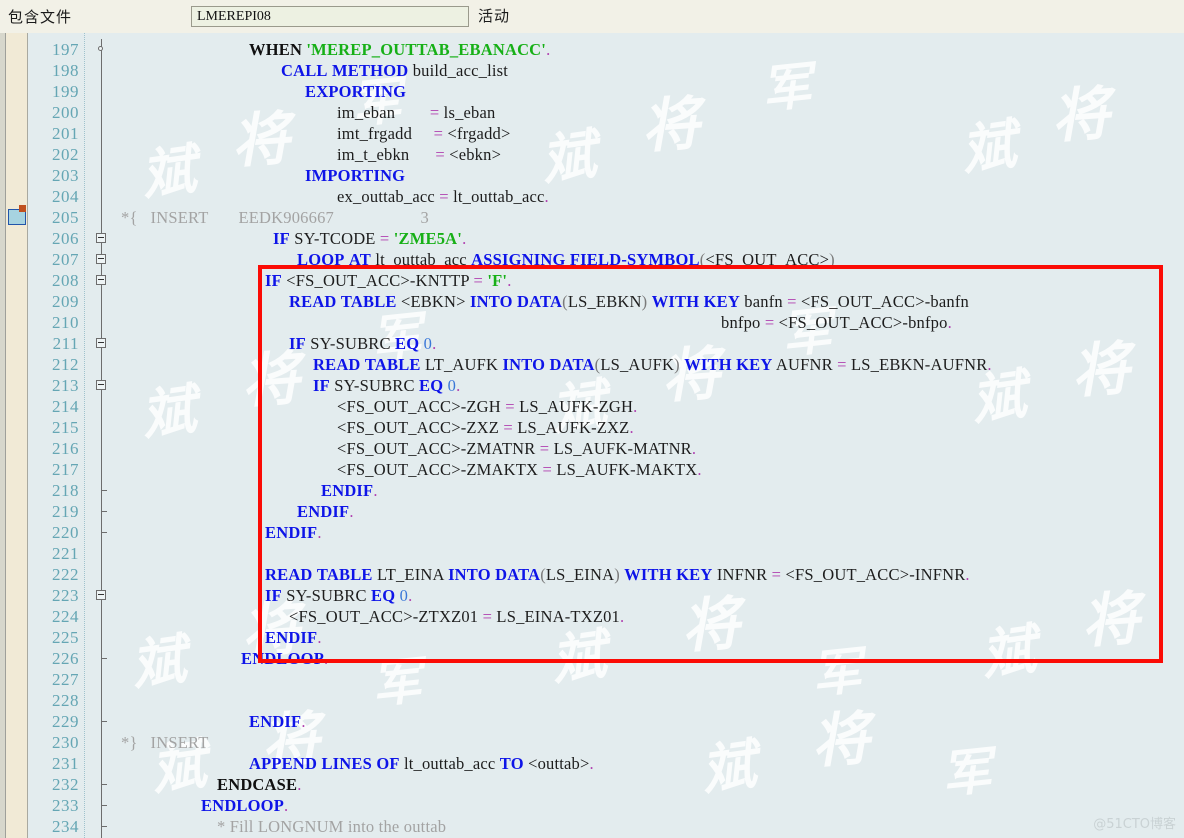  Describe the element at coordinates (275, 217) in the screenshot. I see `code-line: *{ INSERT EEDK906667 3` at that location.